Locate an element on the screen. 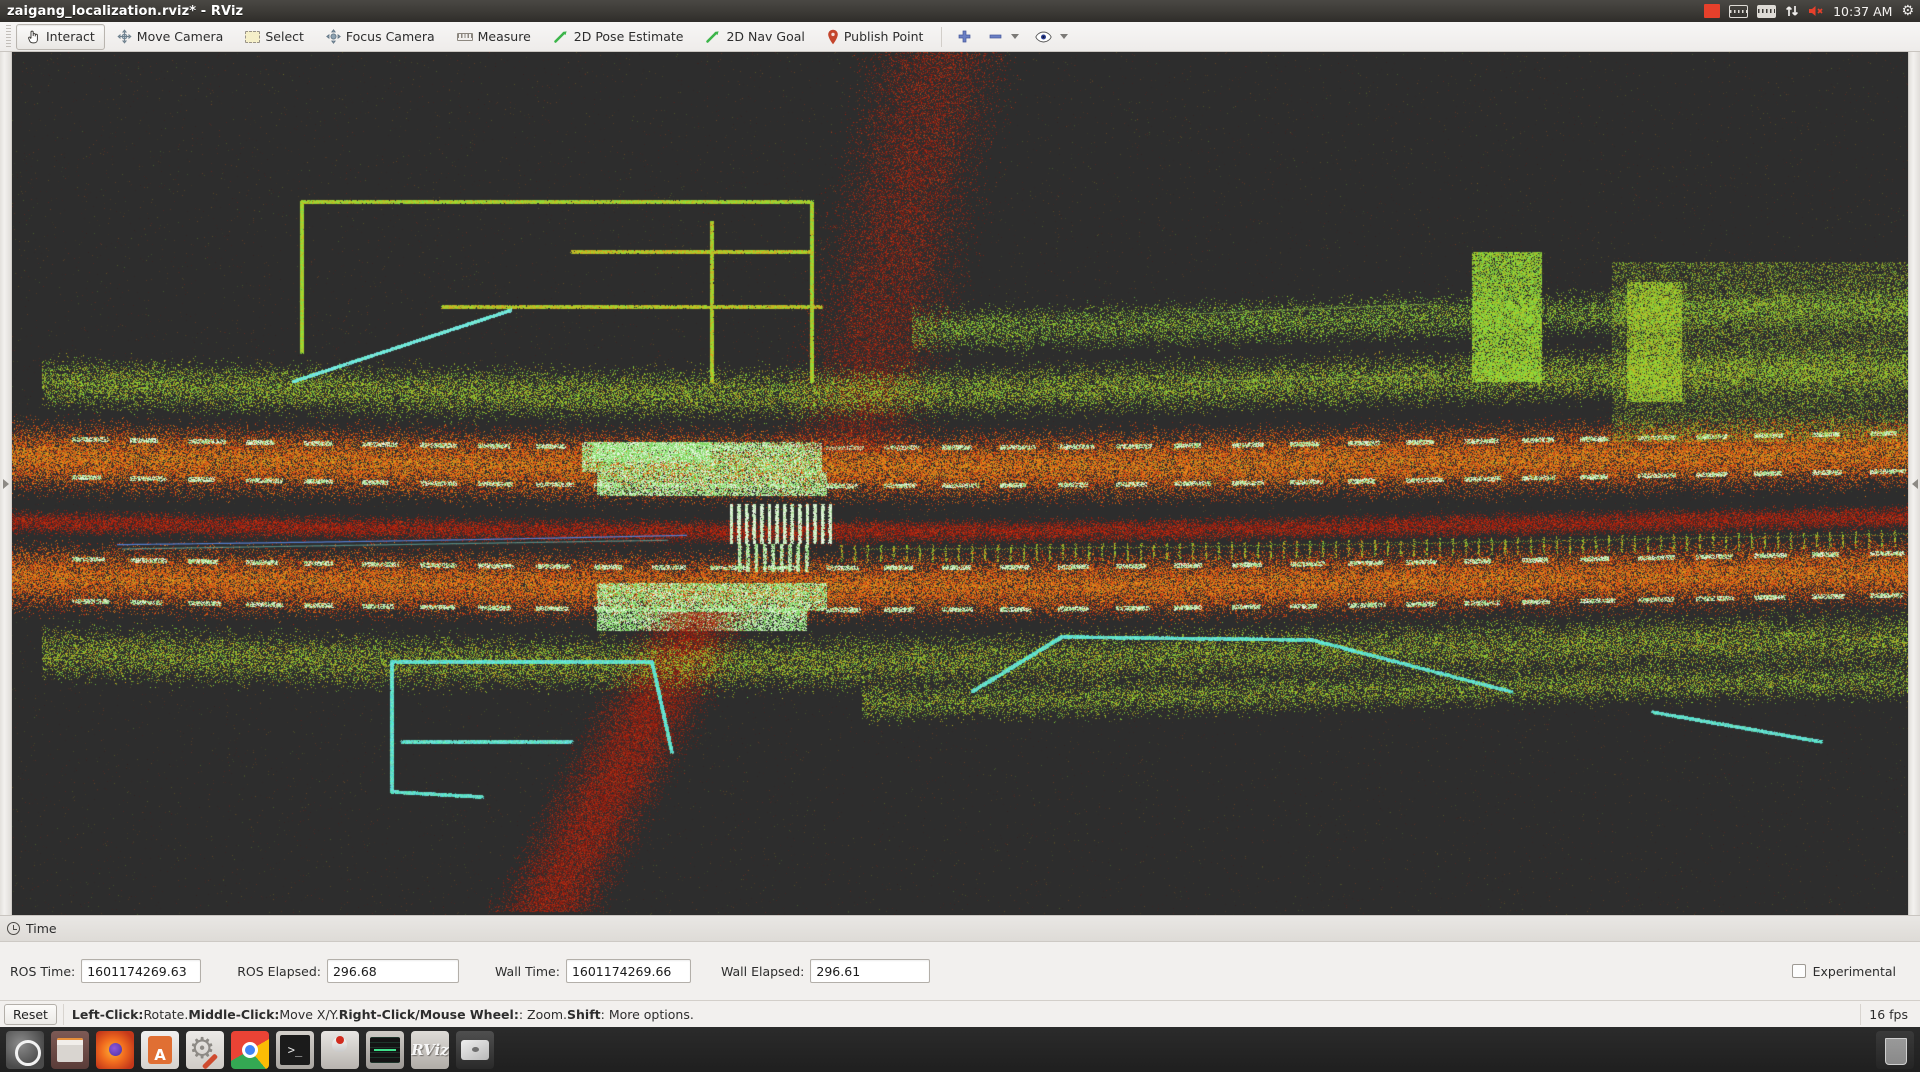 Image resolution: width=1920 pixels, height=1072 pixels. java-icon is located at coordinates (340, 1049).